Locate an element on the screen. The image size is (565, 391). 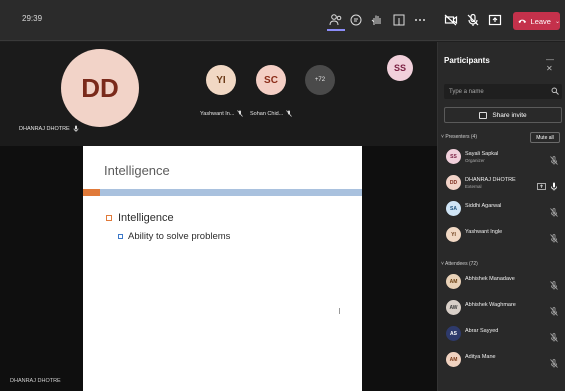
share-invite-icon is located at coordinates (483, 115).